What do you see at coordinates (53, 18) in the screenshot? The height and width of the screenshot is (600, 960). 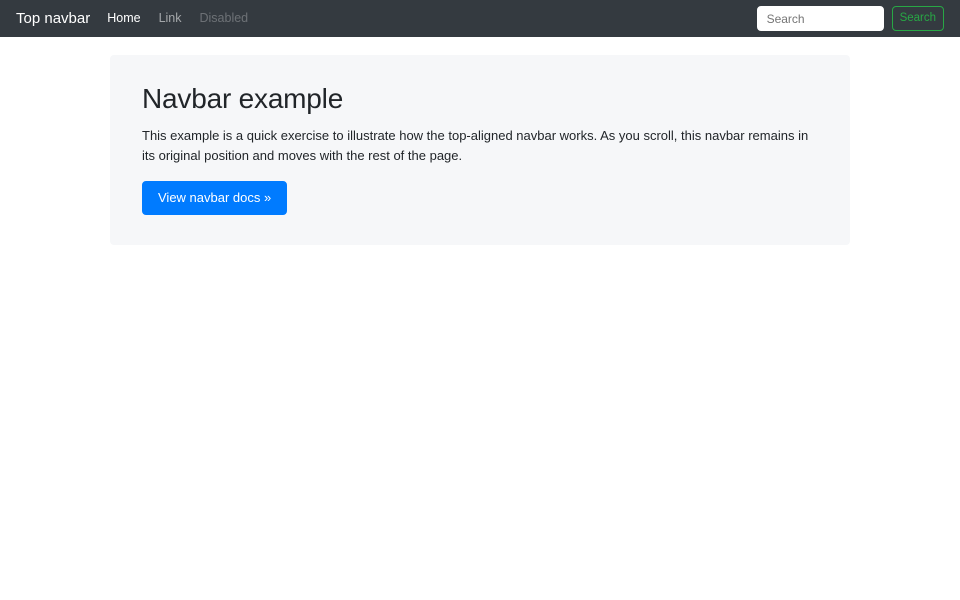 I see `navbar-brand: Top navbar` at bounding box center [53, 18].